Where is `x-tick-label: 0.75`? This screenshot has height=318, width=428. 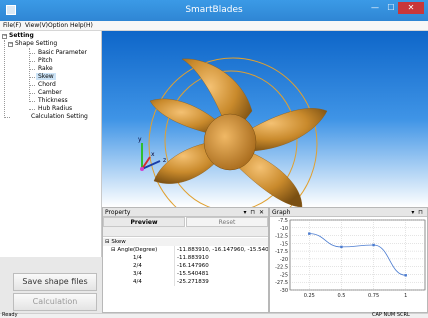 x-tick-label: 0.75 is located at coordinates (373, 296).